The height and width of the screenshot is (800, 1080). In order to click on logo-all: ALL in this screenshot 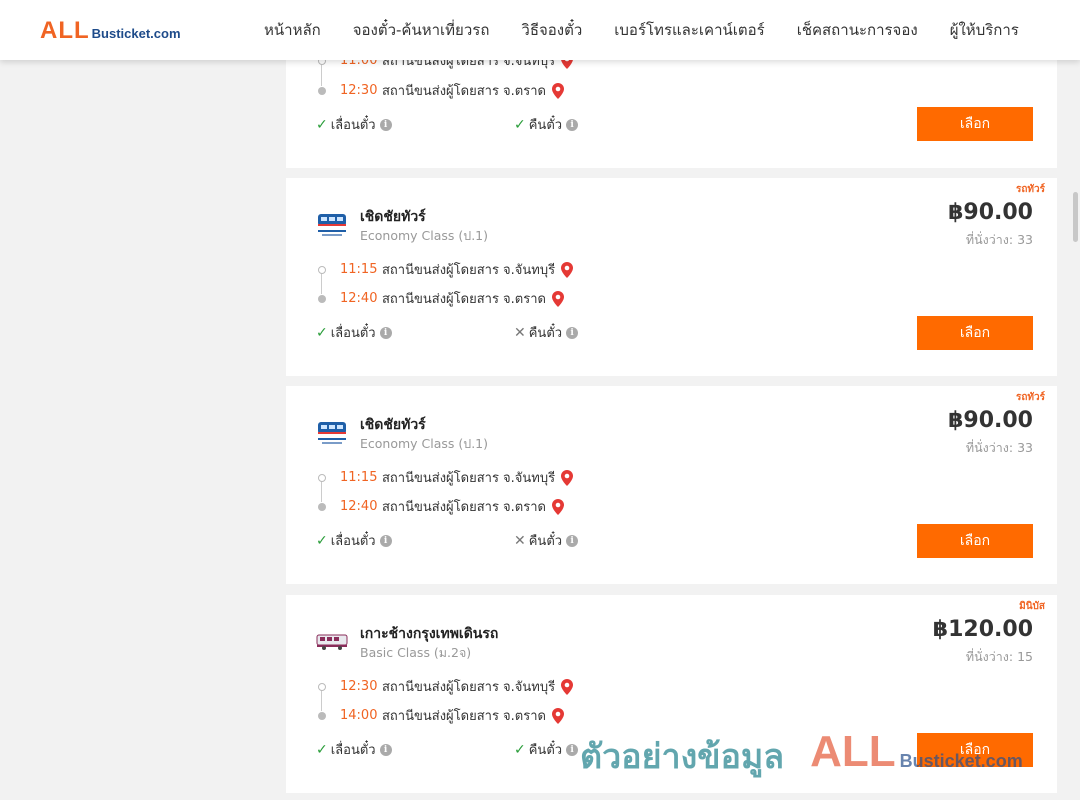, I will do `click(65, 30)`.